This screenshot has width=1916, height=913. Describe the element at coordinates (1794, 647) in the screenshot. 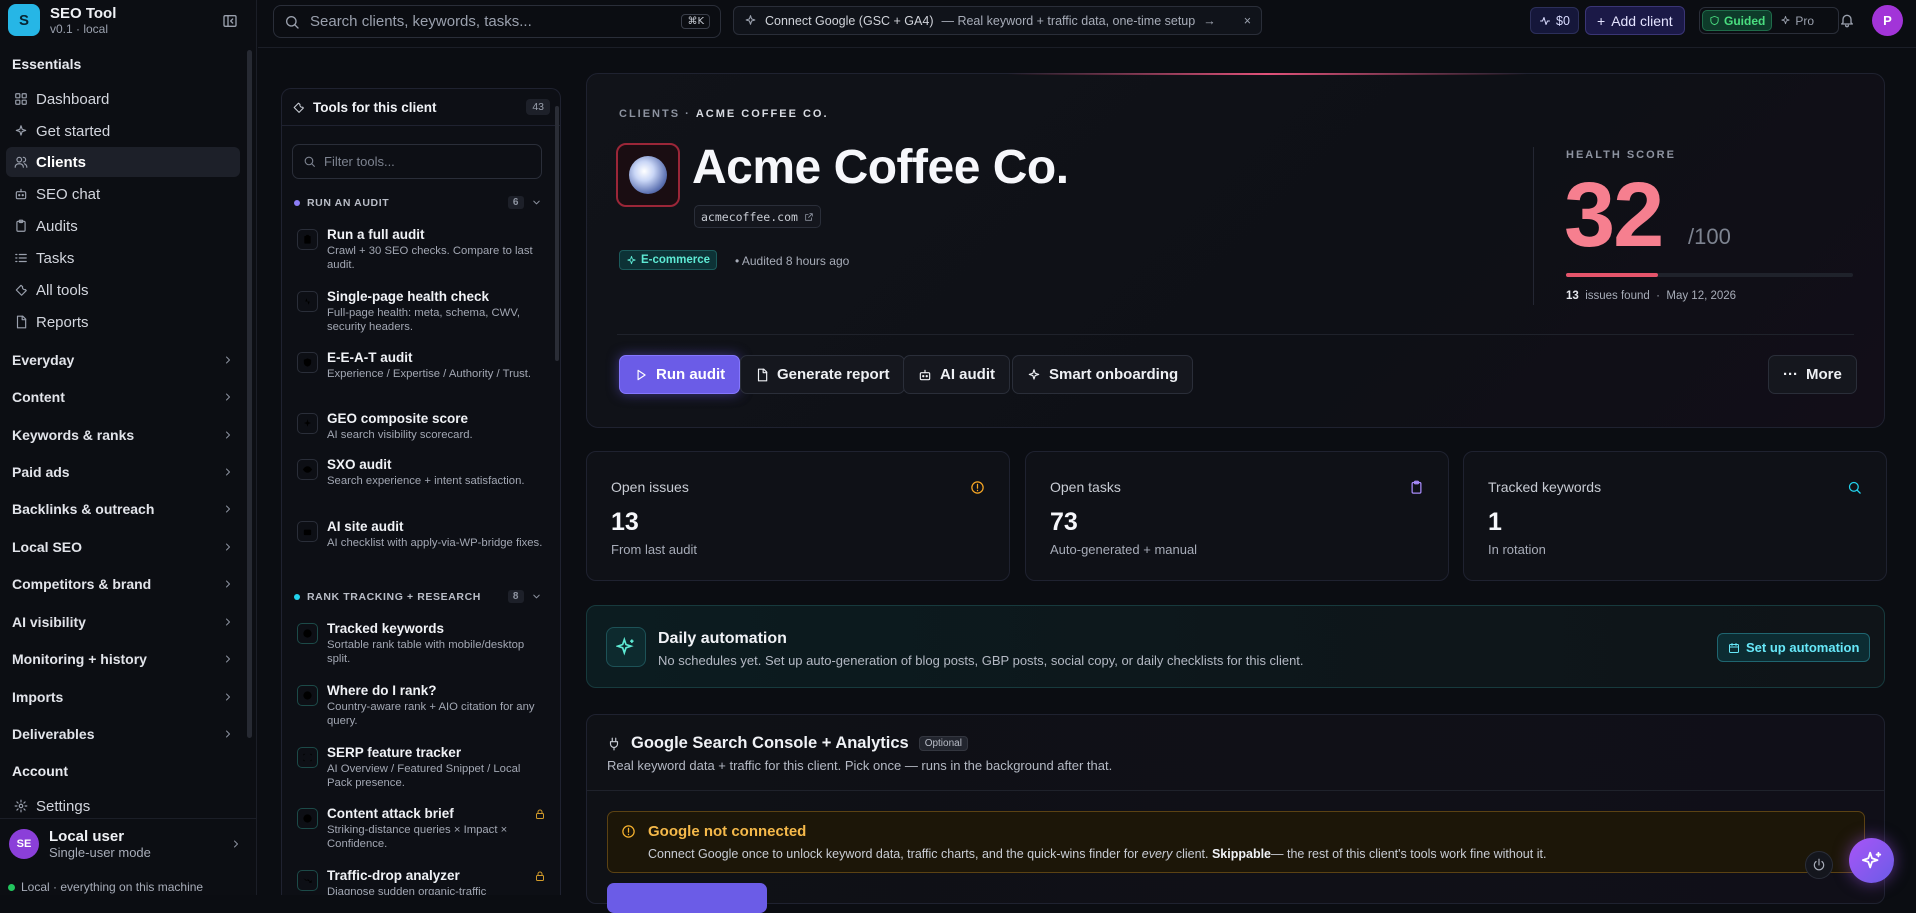

I see `setup-automation-button: Set up automation` at that location.